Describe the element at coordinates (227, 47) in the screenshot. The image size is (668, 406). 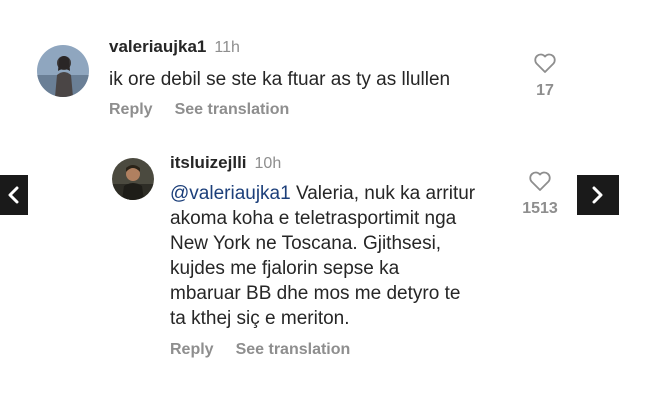
I see `comment-timestamp: 11h` at that location.